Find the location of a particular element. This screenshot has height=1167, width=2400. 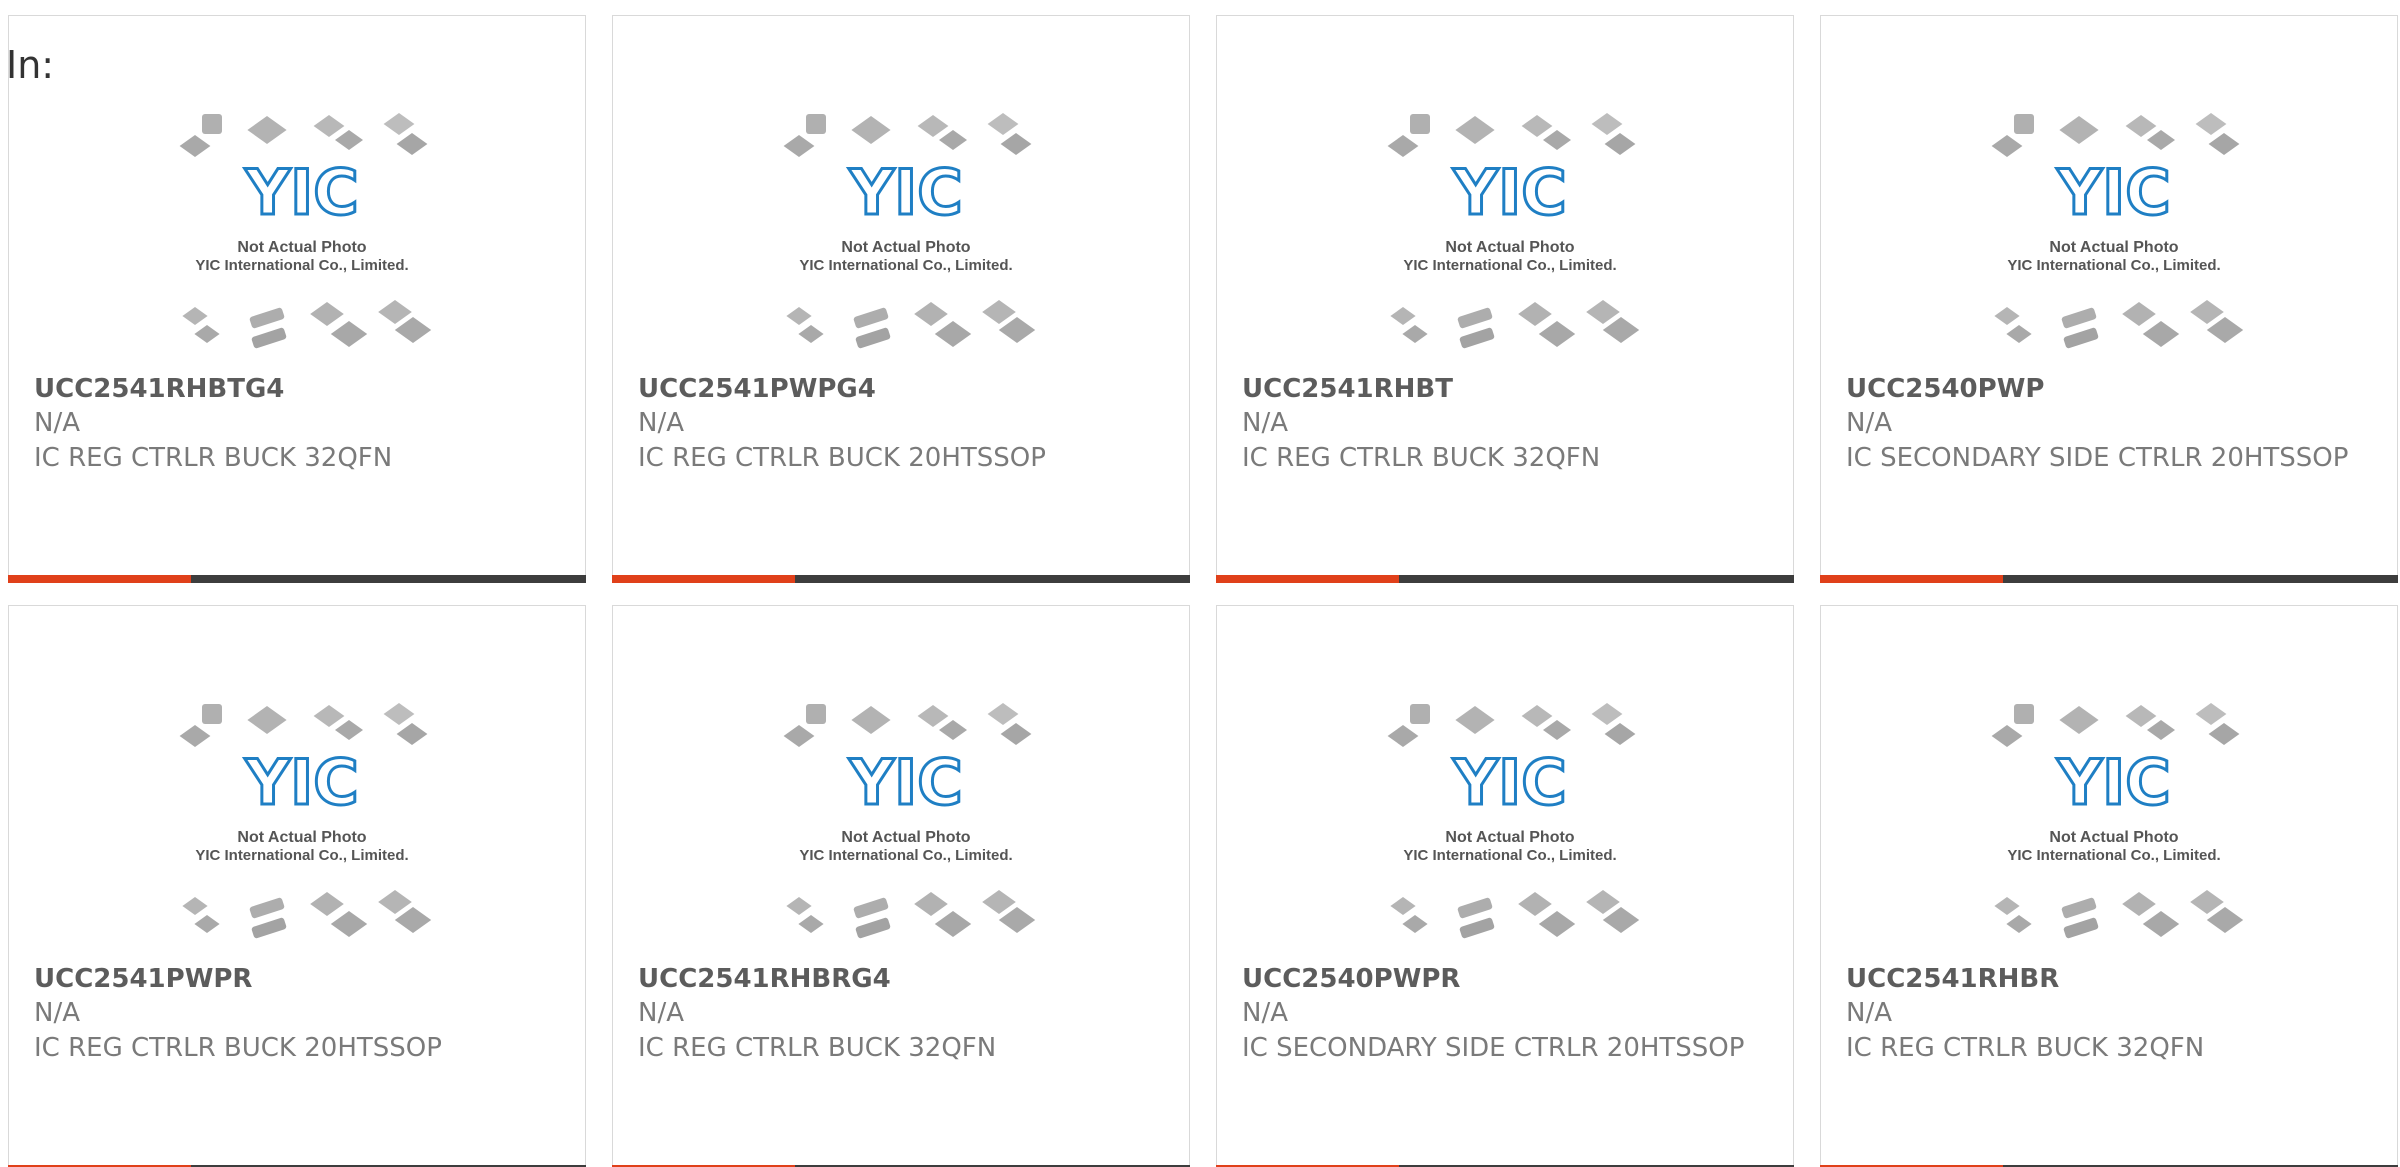

part-number: UCC2541PWPG4 is located at coordinates (757, 389).